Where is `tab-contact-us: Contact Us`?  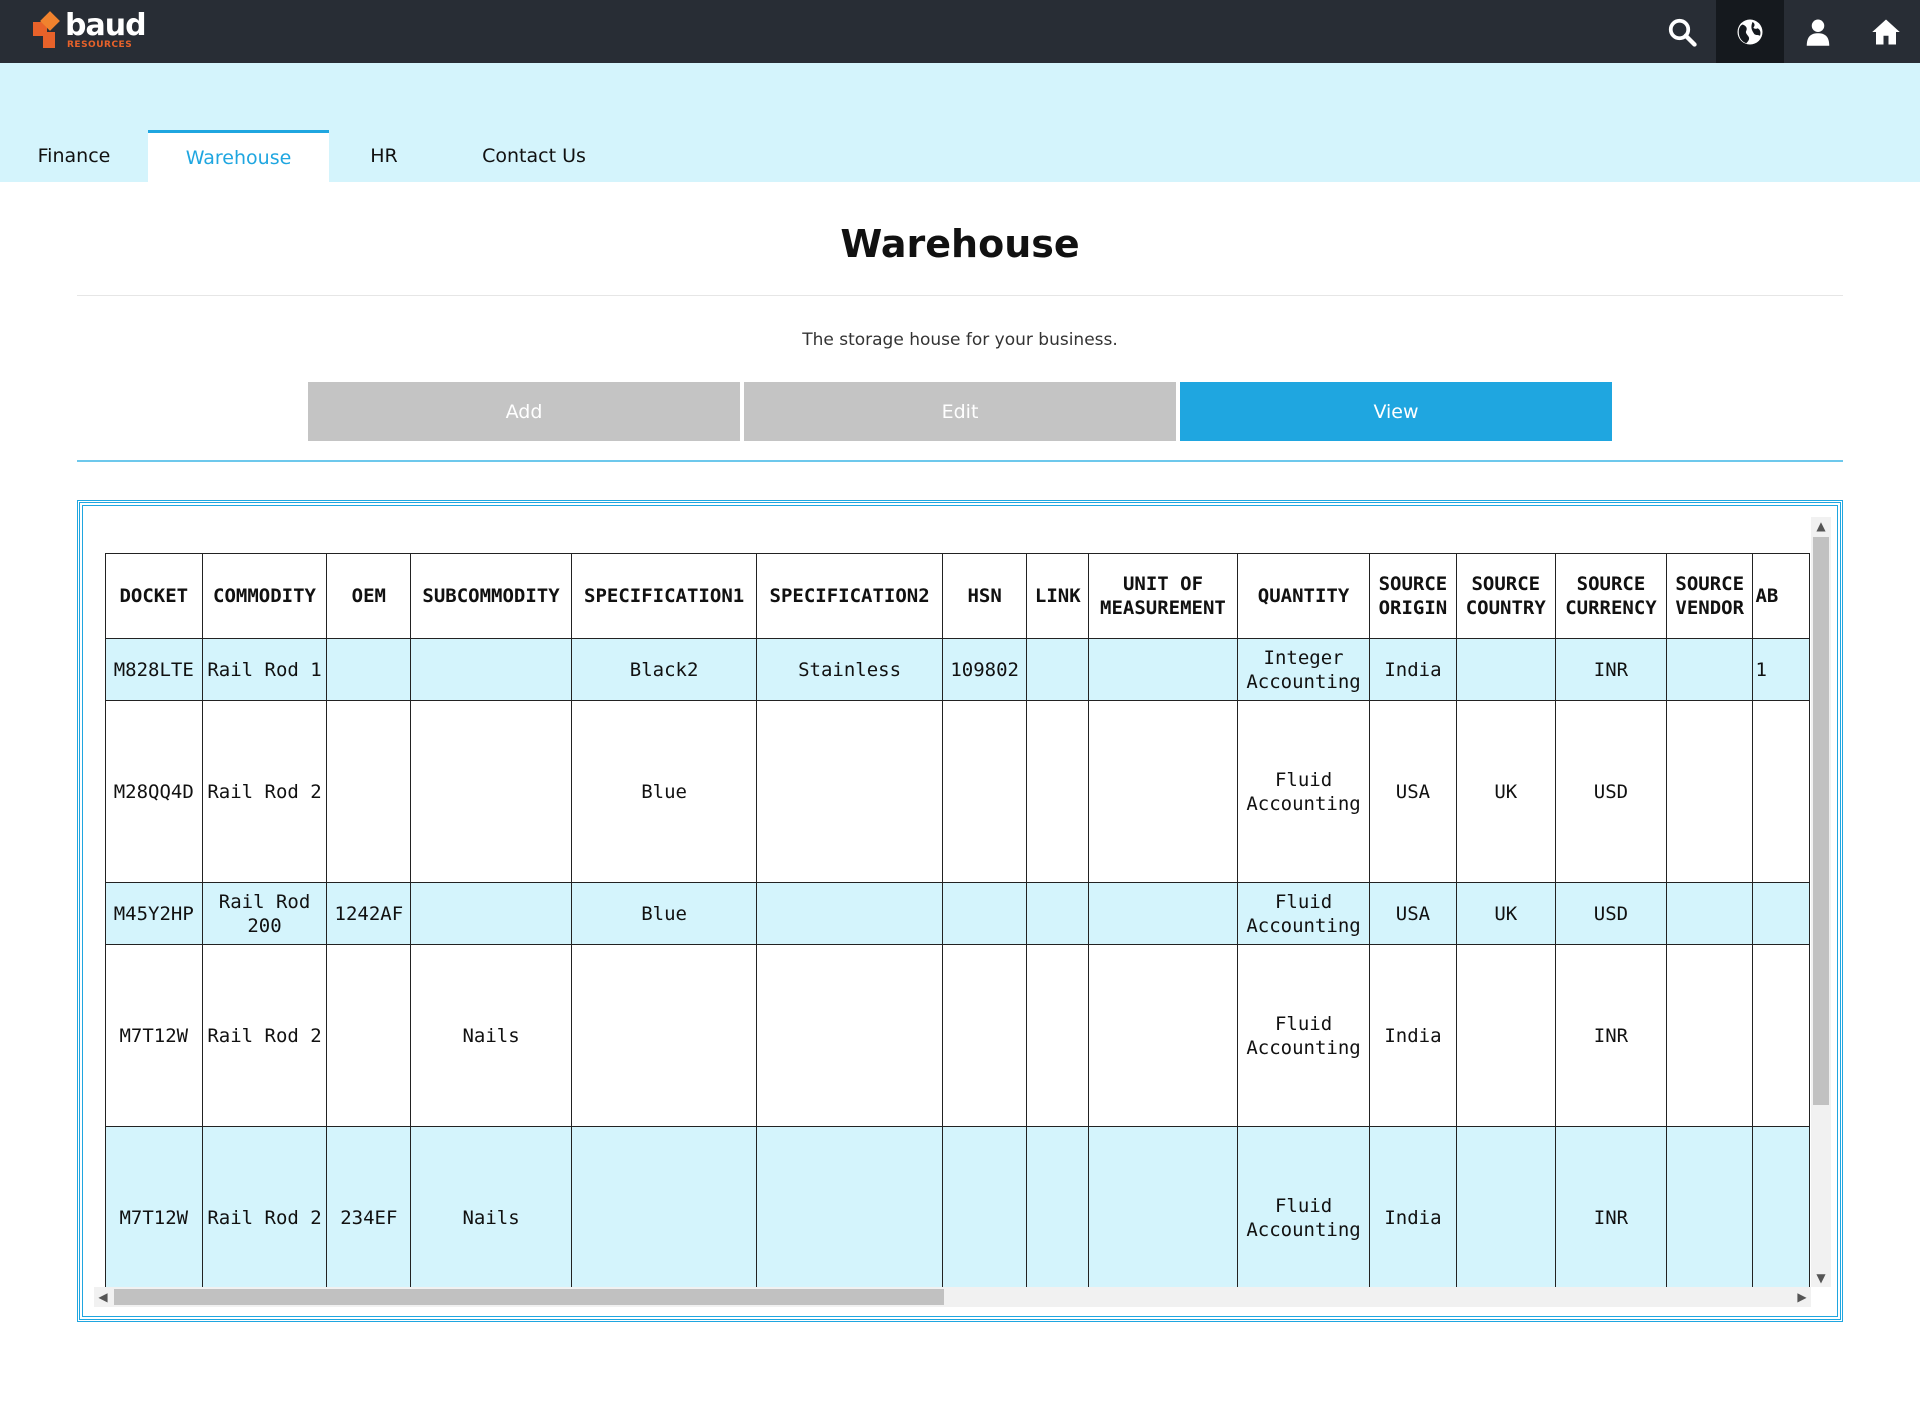 tab-contact-us: Contact Us is located at coordinates (534, 156).